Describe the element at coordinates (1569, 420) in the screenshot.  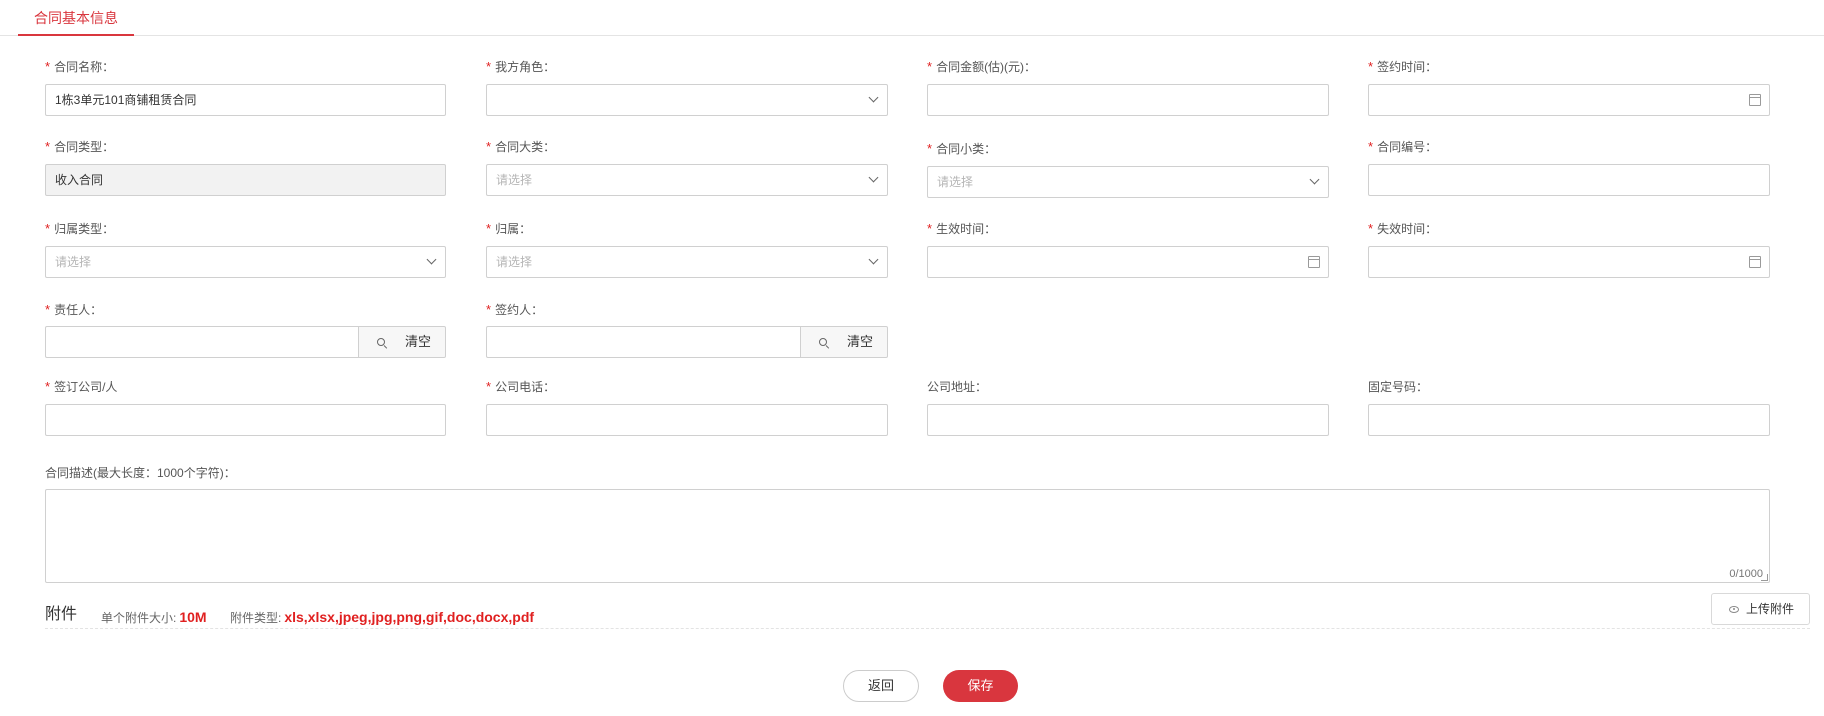
I see `landline-input` at that location.